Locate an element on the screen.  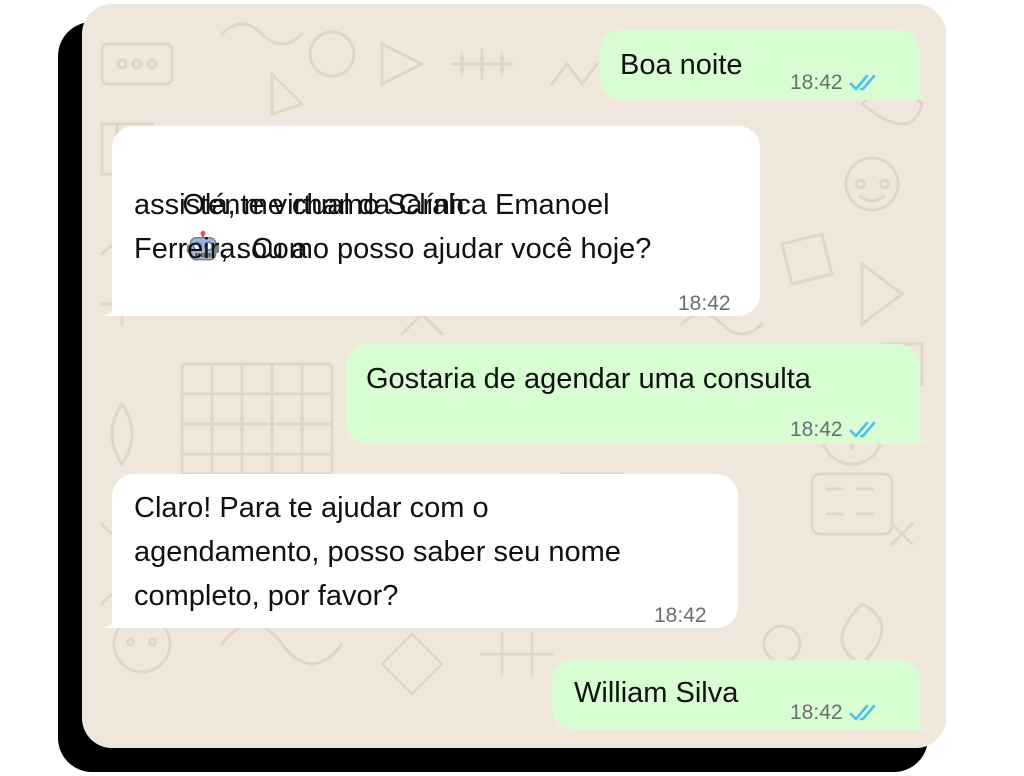
message-text: Boa noite is located at coordinates (681, 65).